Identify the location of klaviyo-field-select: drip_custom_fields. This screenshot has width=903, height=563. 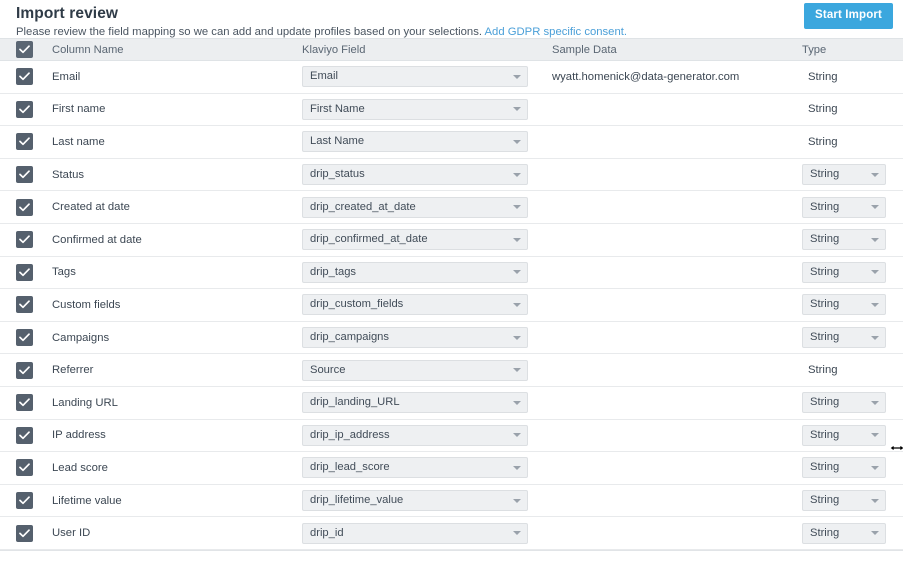
(415, 305).